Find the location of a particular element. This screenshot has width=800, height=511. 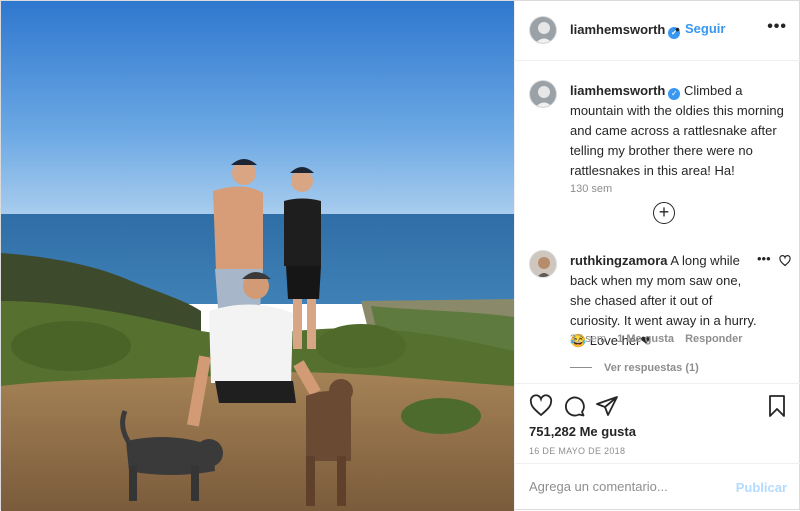

post-actions: 751,282 Me gusta 16 DE MAYO DE 2018 is located at coordinates (657, 423).